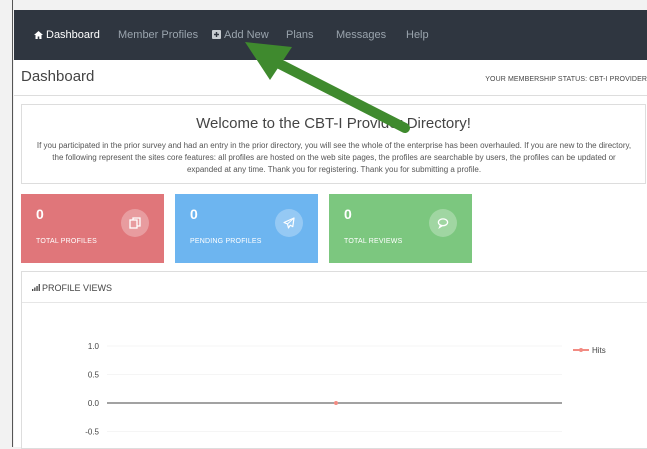 The height and width of the screenshot is (449, 647). What do you see at coordinates (92, 432) in the screenshot?
I see `y-tick-label: -0.5` at bounding box center [92, 432].